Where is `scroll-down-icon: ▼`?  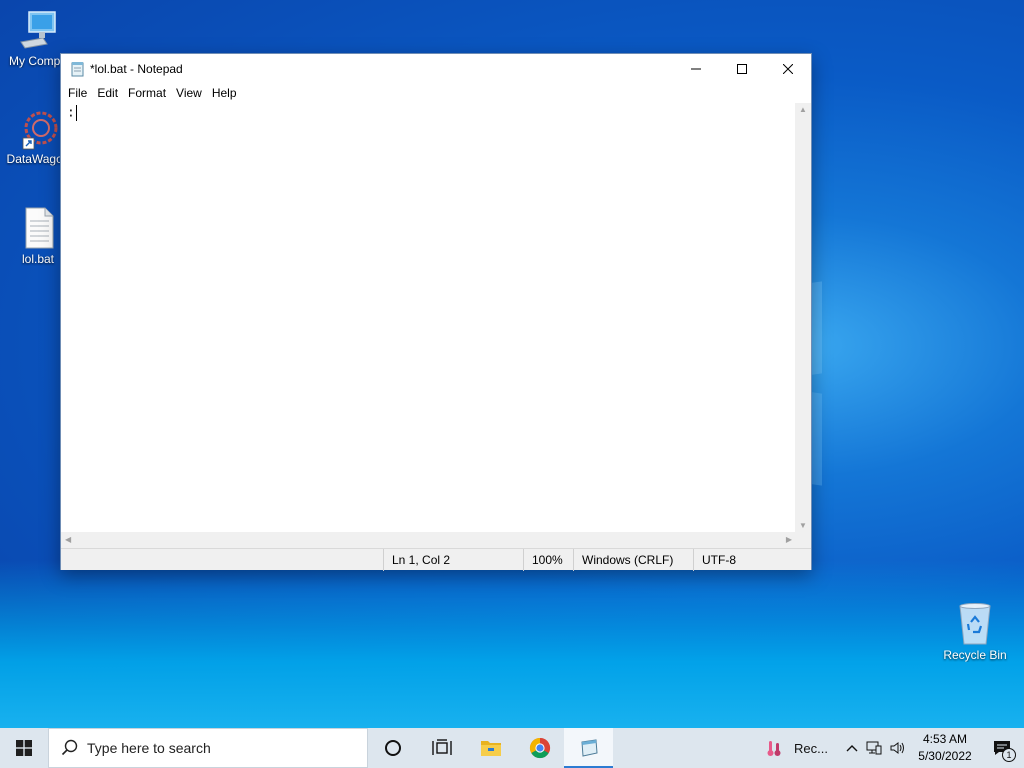
scroll-down-icon: ▼ is located at coordinates (803, 525).